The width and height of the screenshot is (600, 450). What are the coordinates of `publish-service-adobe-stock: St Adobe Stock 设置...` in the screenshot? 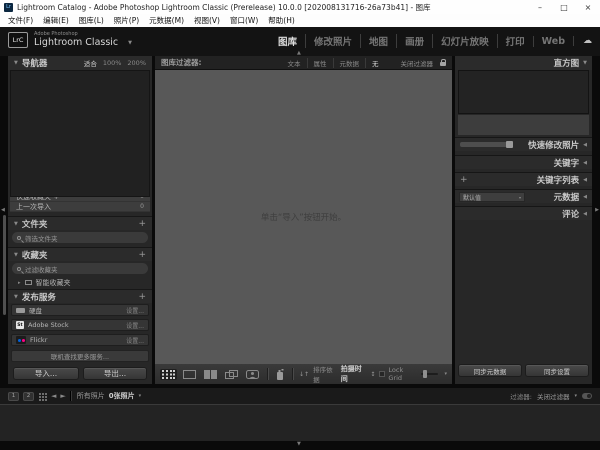 It's located at (80, 325).